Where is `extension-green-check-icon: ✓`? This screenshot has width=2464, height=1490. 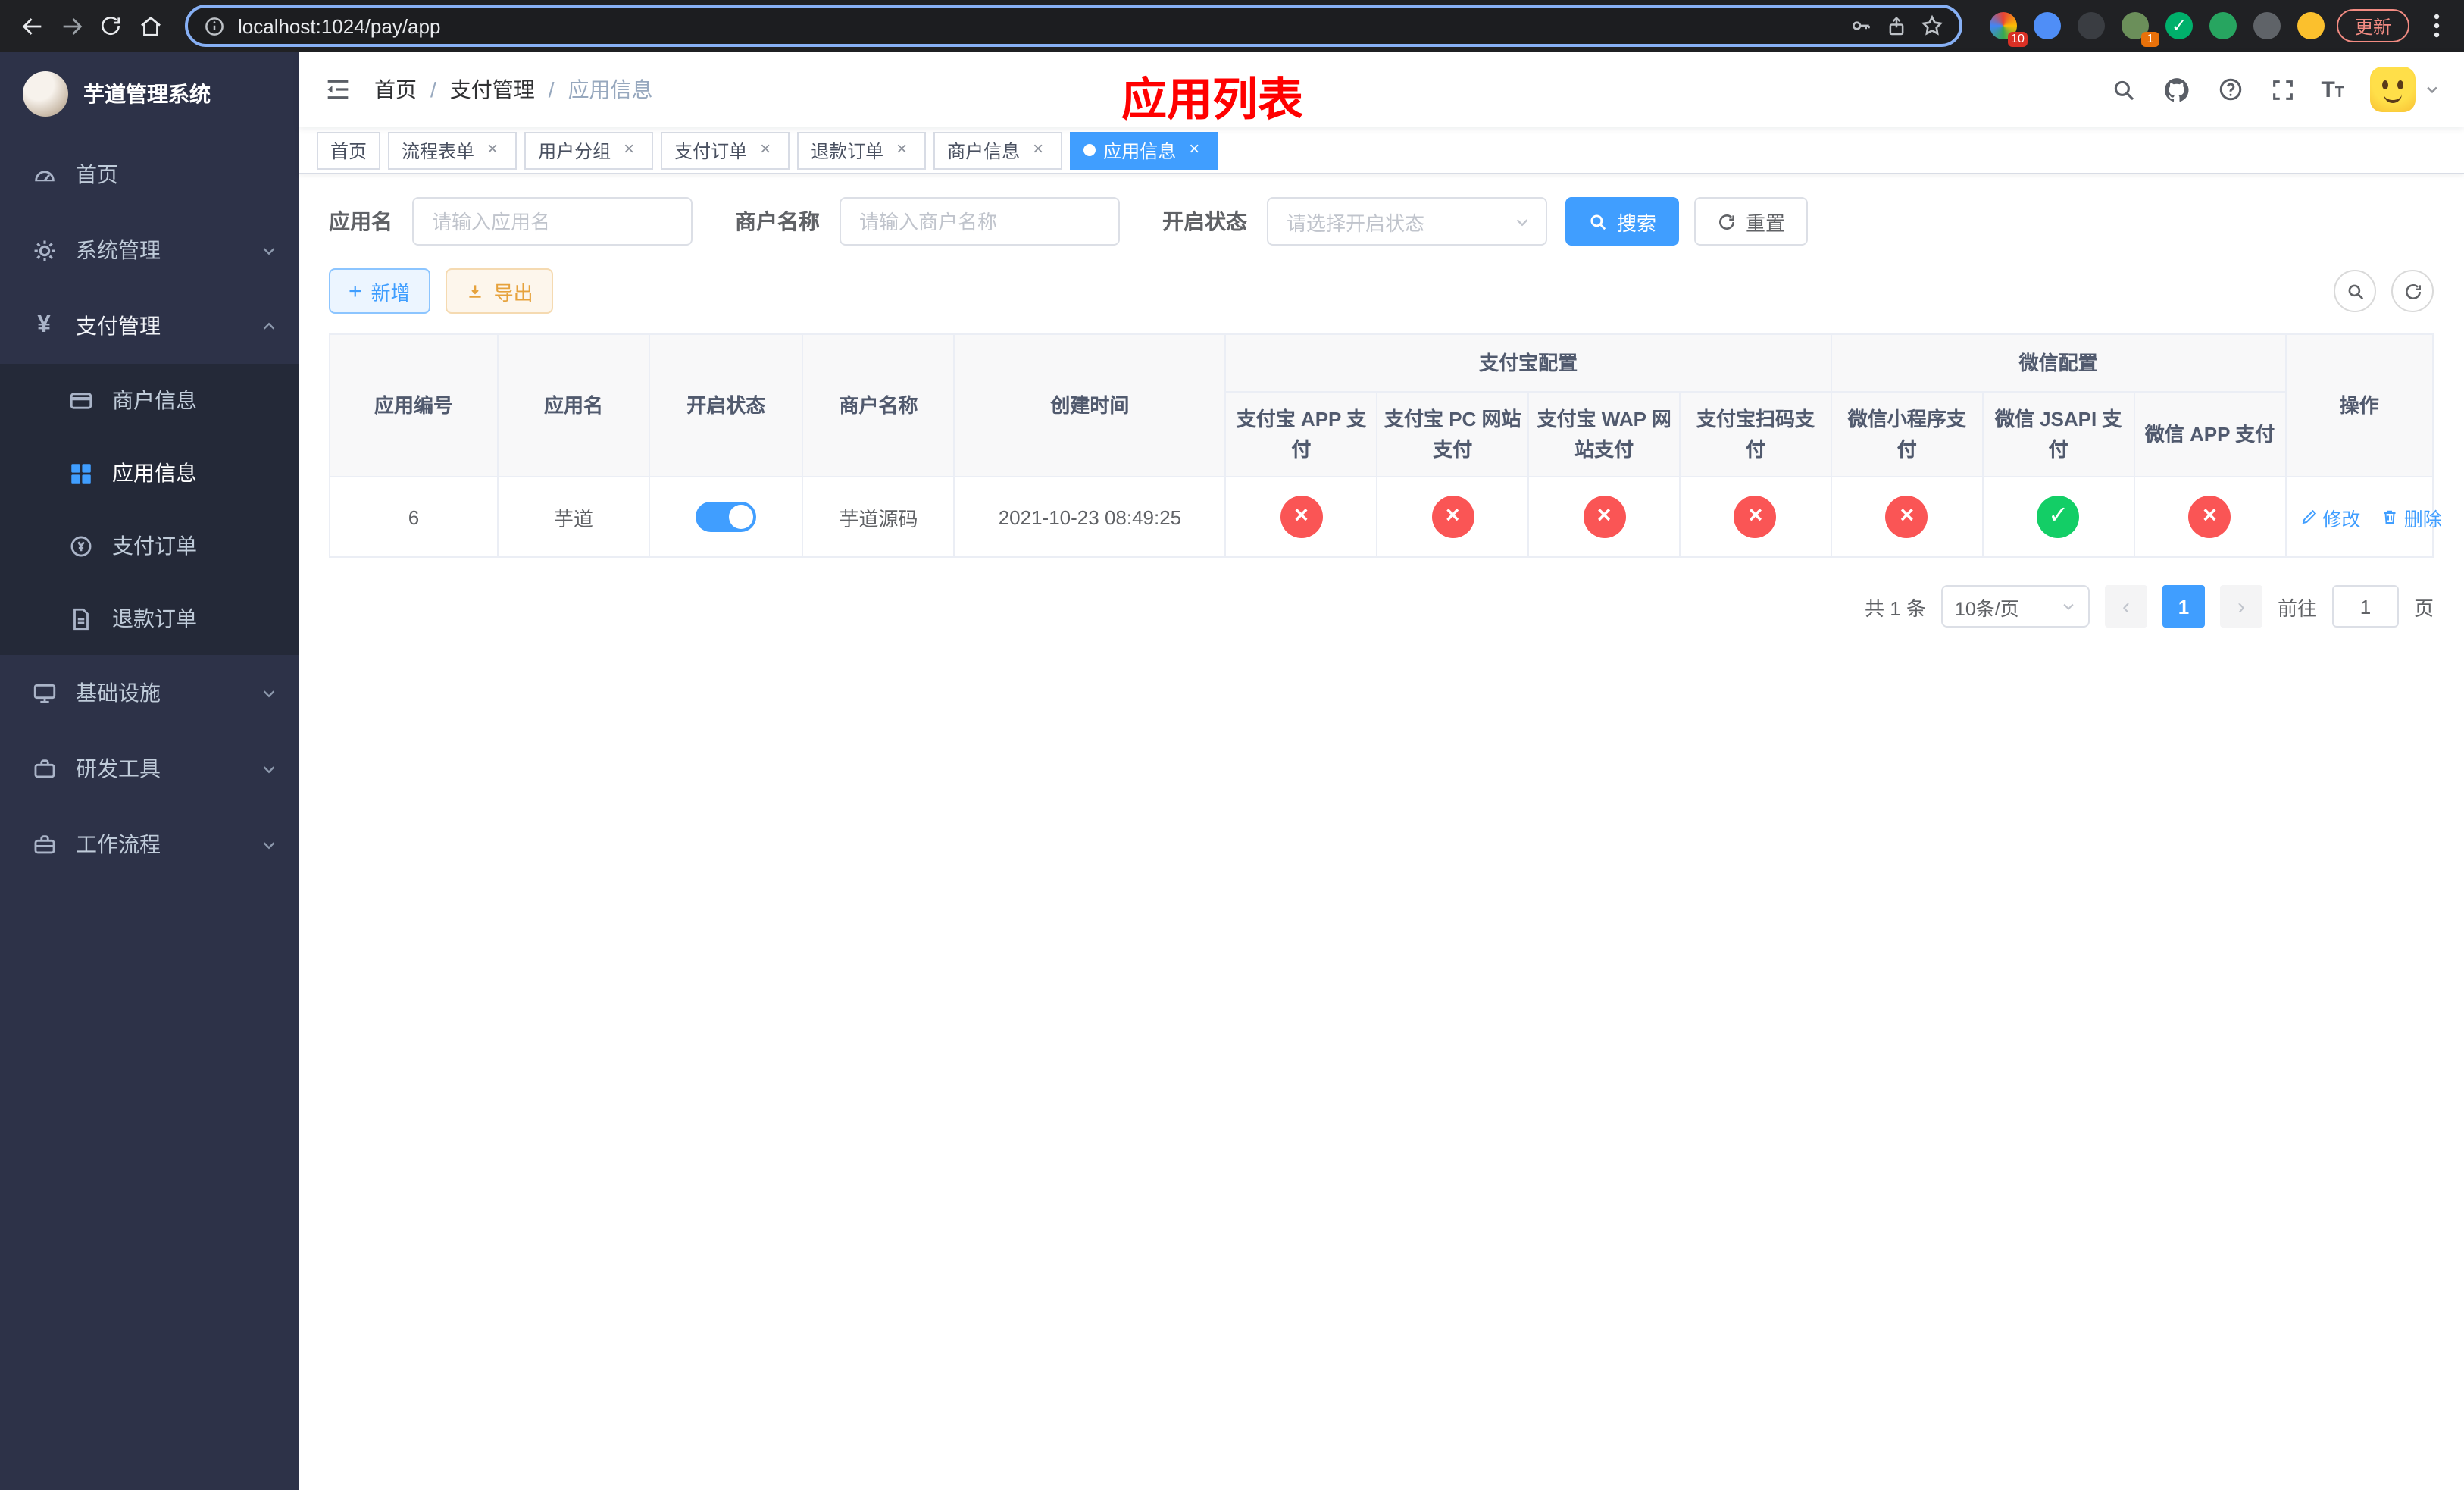 extension-green-check-icon: ✓ is located at coordinates (2179, 26).